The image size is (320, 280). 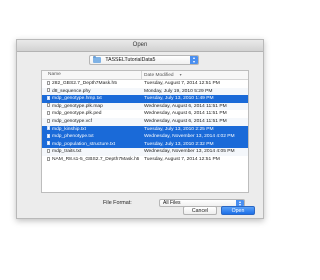 I want to click on location-row: TASSELTutorialData5 ▴ ▾, so click(x=140, y=60).